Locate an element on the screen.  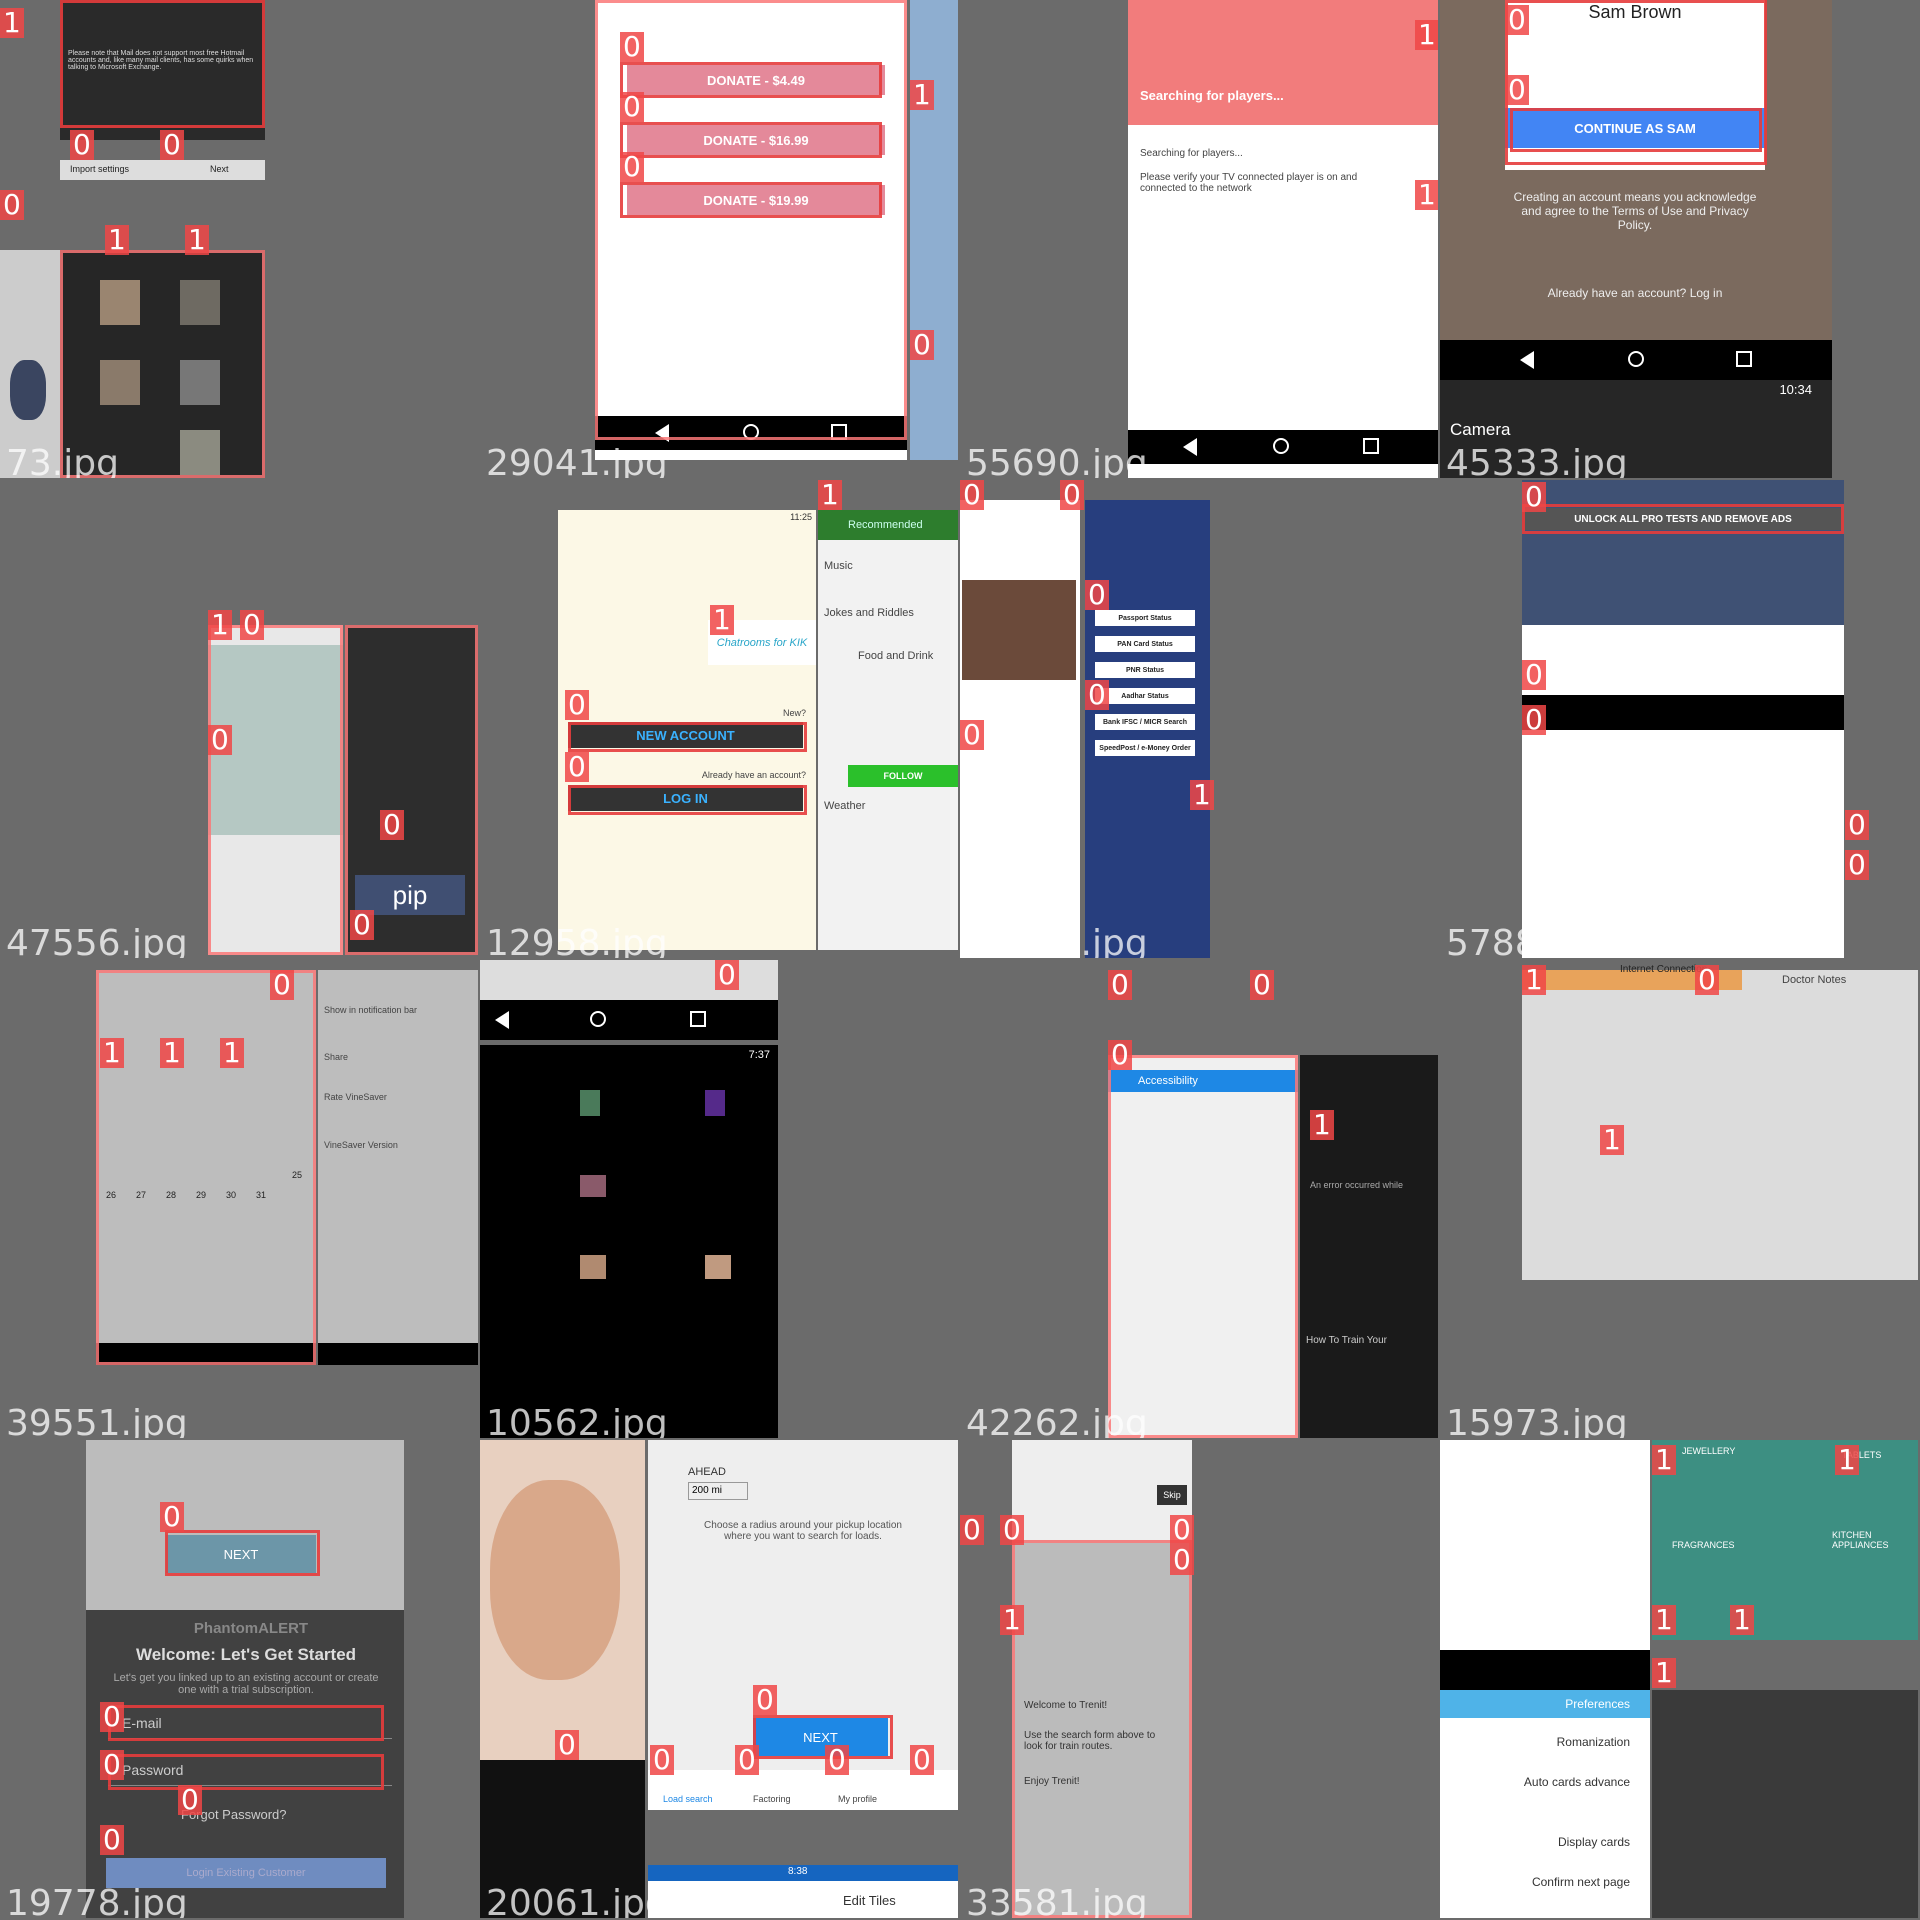
tile-caption: 20061.jpg is located at coordinates (577, 1900).